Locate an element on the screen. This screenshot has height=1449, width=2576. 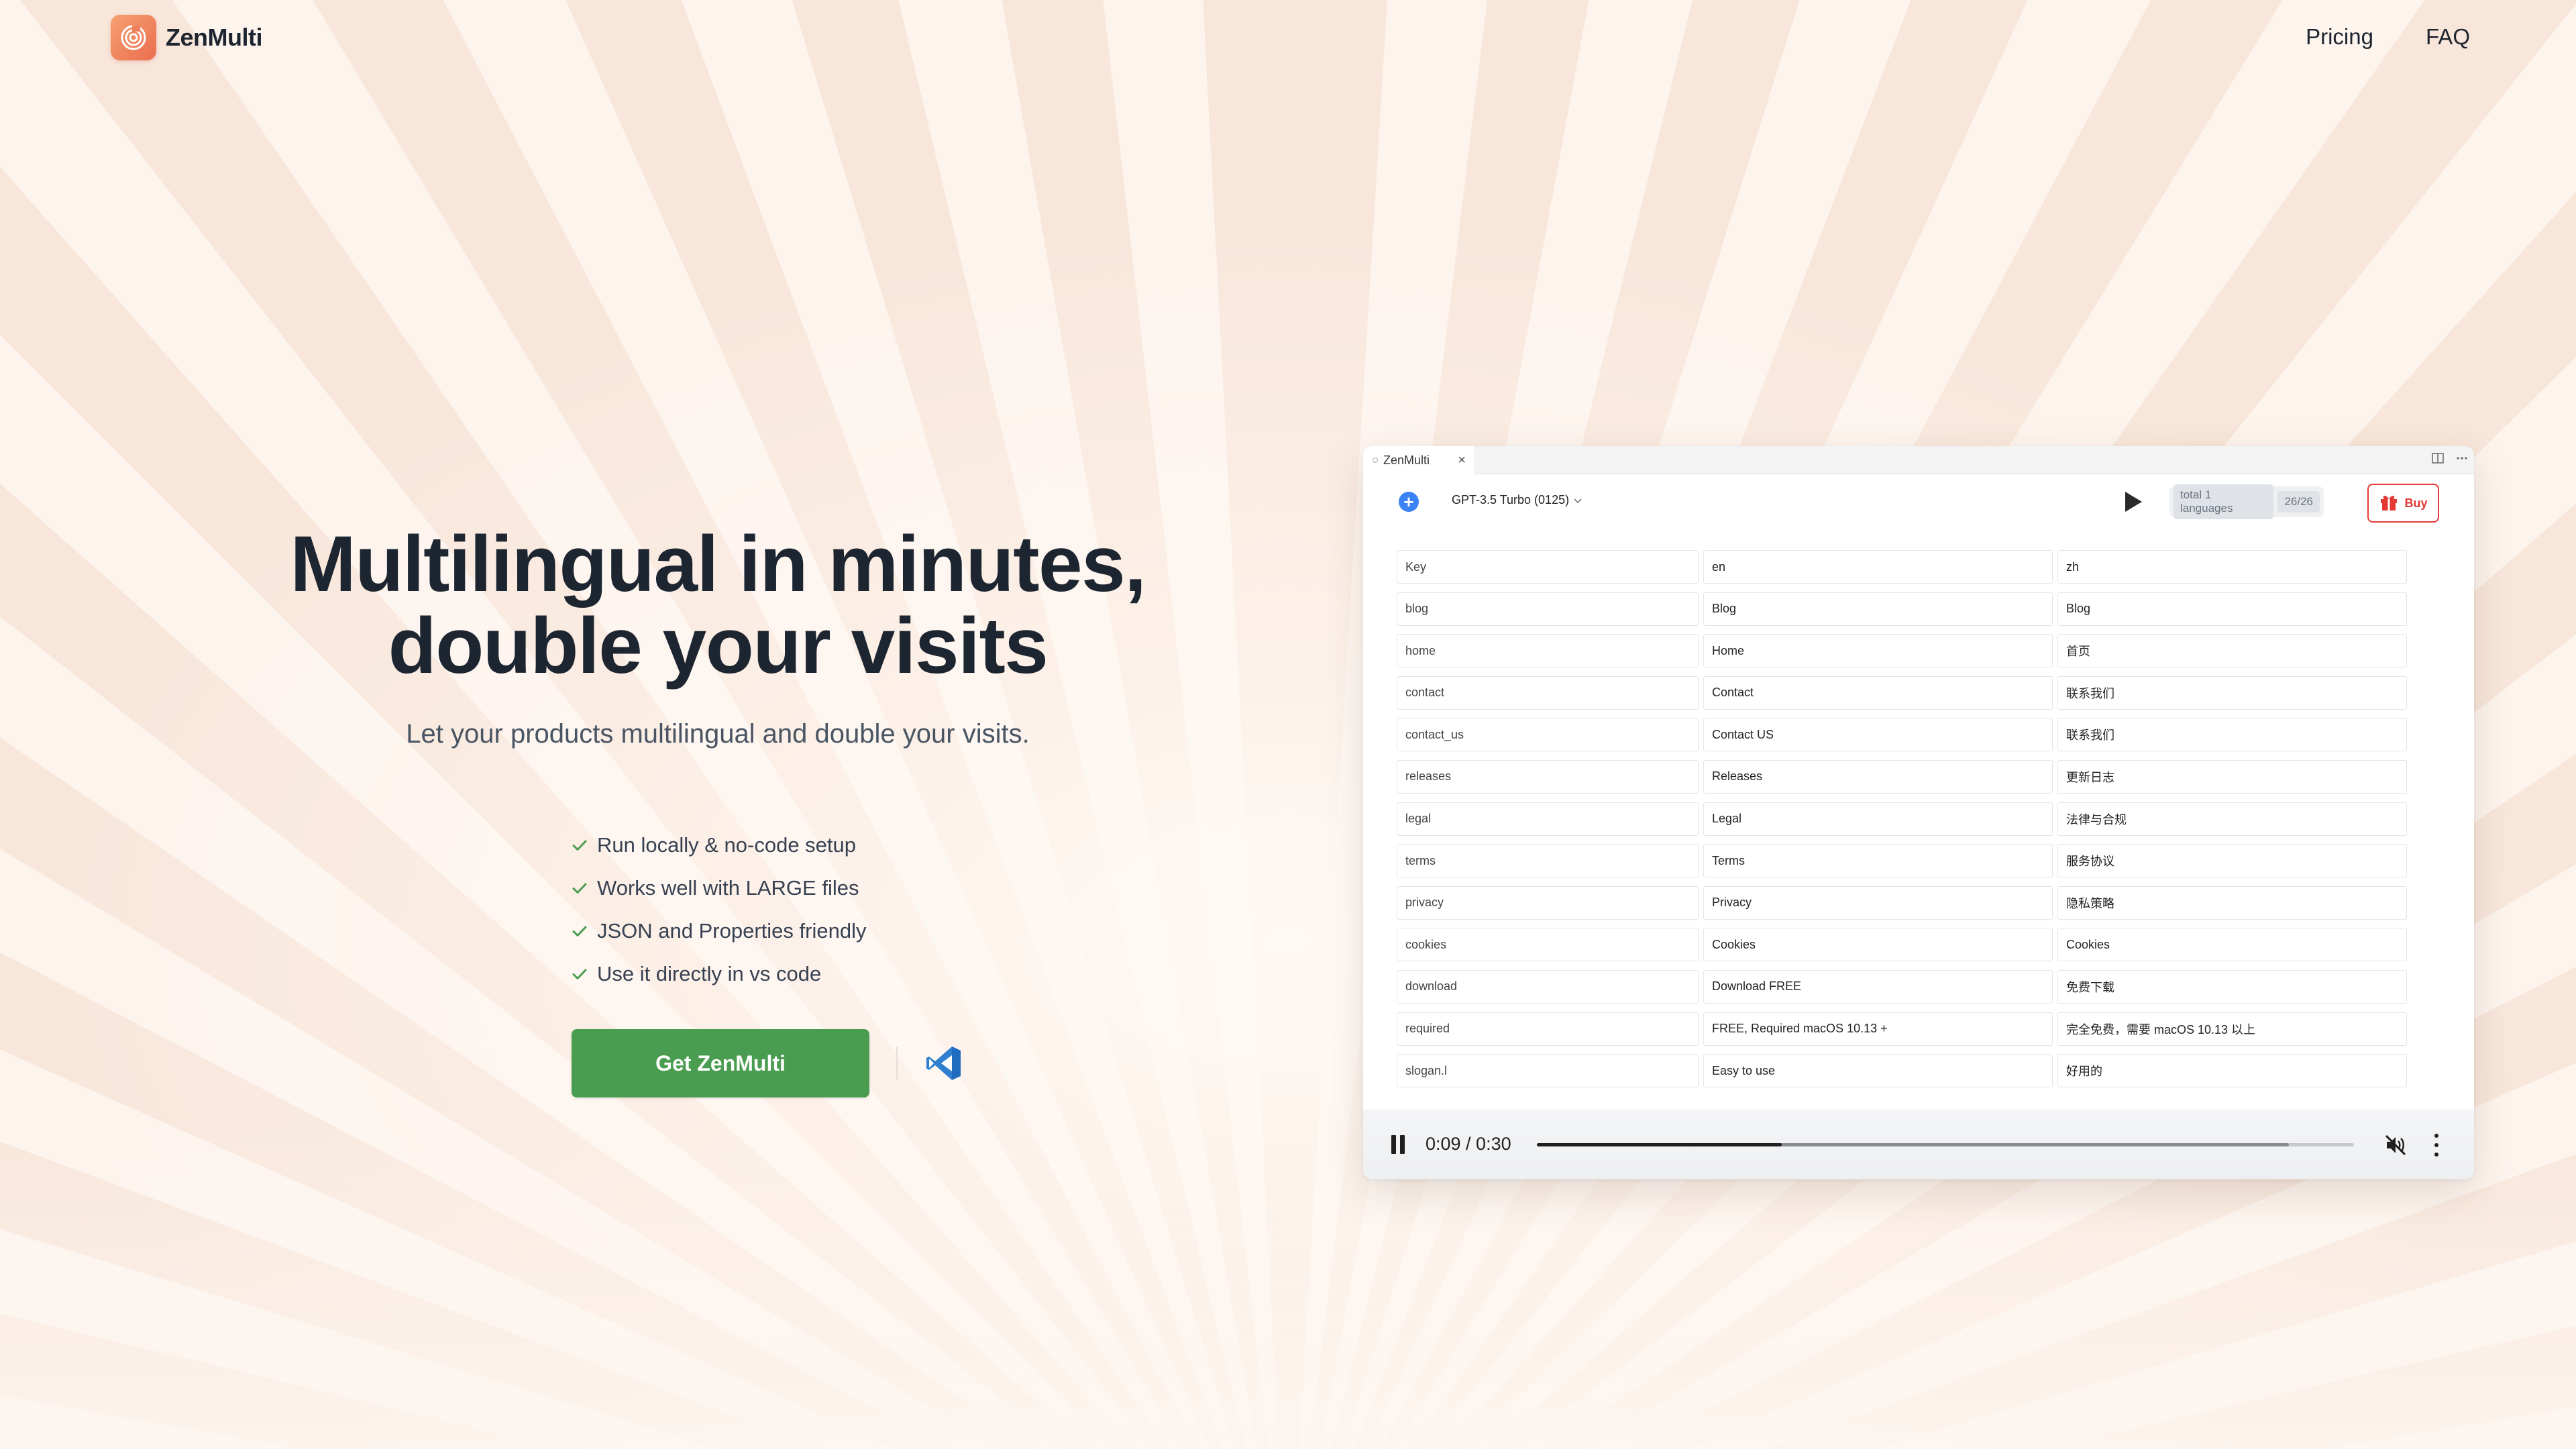
table-row: download Download FREE 免费下载 is located at coordinates (1903, 986).